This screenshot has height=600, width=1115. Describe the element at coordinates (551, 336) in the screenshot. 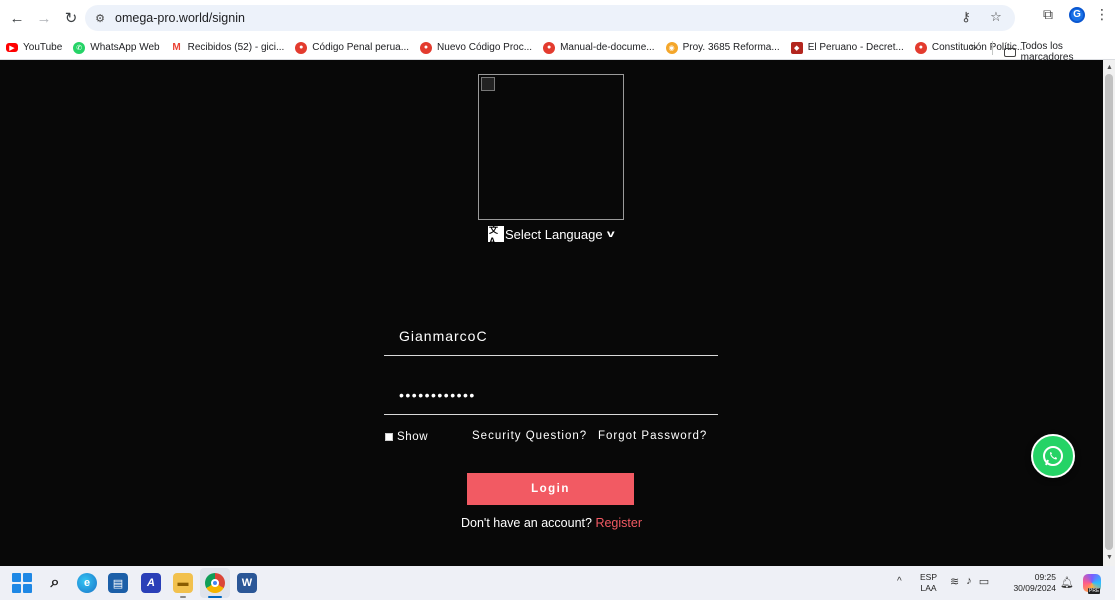

I see `username-field: GianmarcoC` at that location.